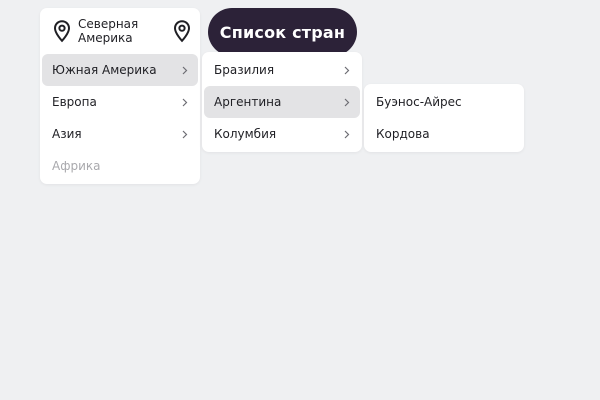  Describe the element at coordinates (120, 166) in the screenshot. I see `menu-item-africa: Африка` at that location.